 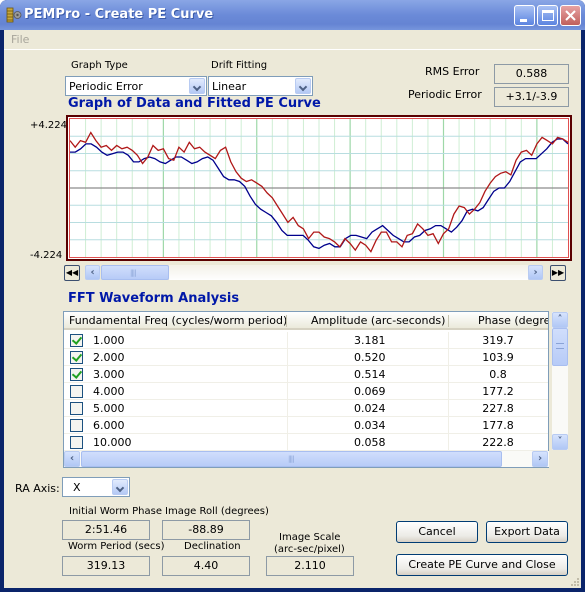 I want to click on scroll-down-button: ˅, so click(x=560, y=442).